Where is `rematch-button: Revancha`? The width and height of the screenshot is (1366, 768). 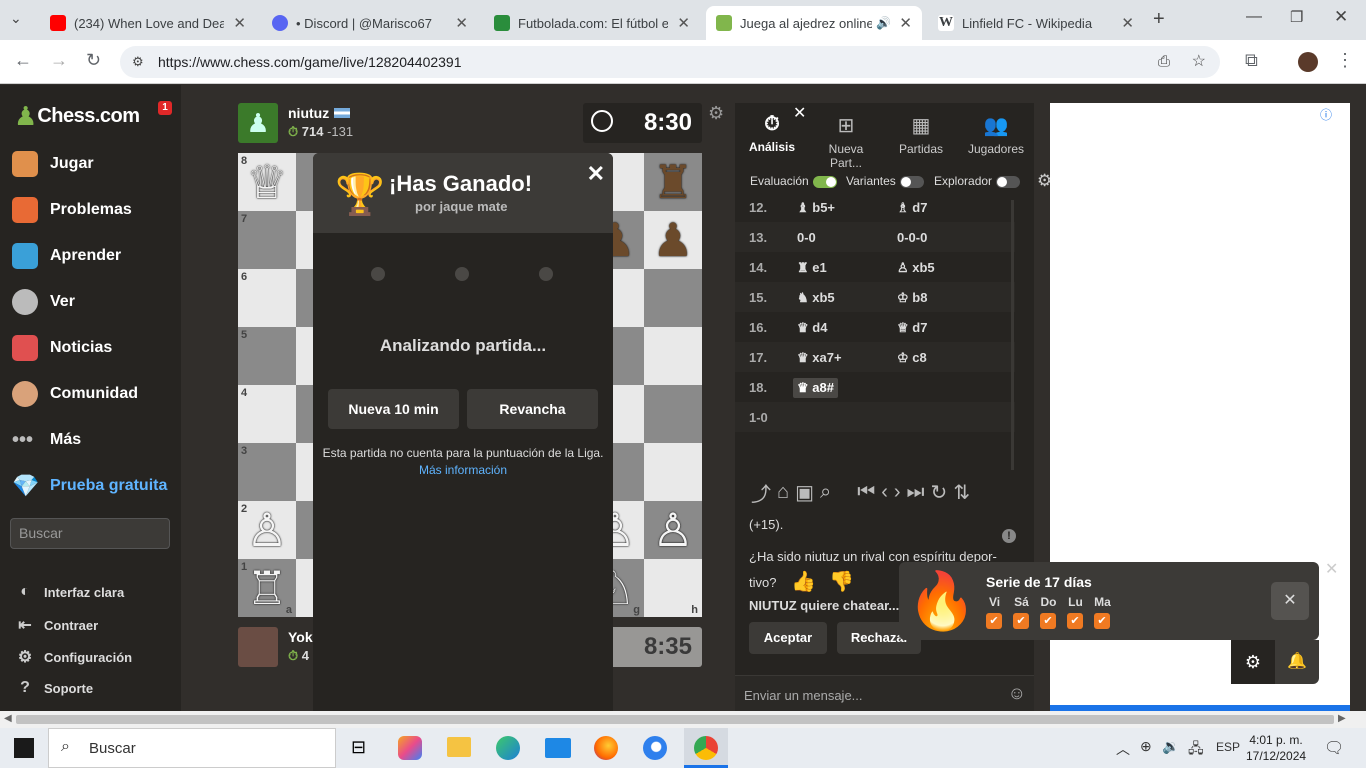 rematch-button: Revancha is located at coordinates (532, 409).